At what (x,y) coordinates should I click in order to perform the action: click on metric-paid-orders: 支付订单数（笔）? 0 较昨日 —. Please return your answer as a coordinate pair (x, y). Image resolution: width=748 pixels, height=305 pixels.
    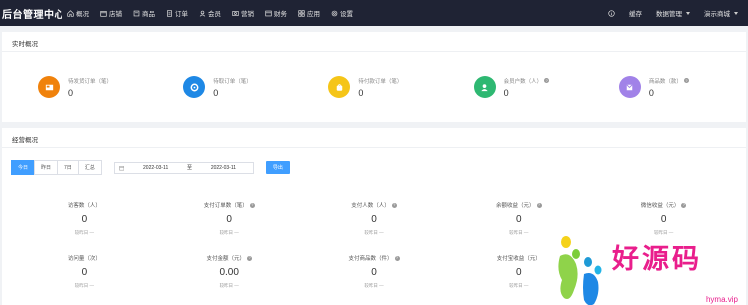
    Looking at the image, I should click on (229, 218).